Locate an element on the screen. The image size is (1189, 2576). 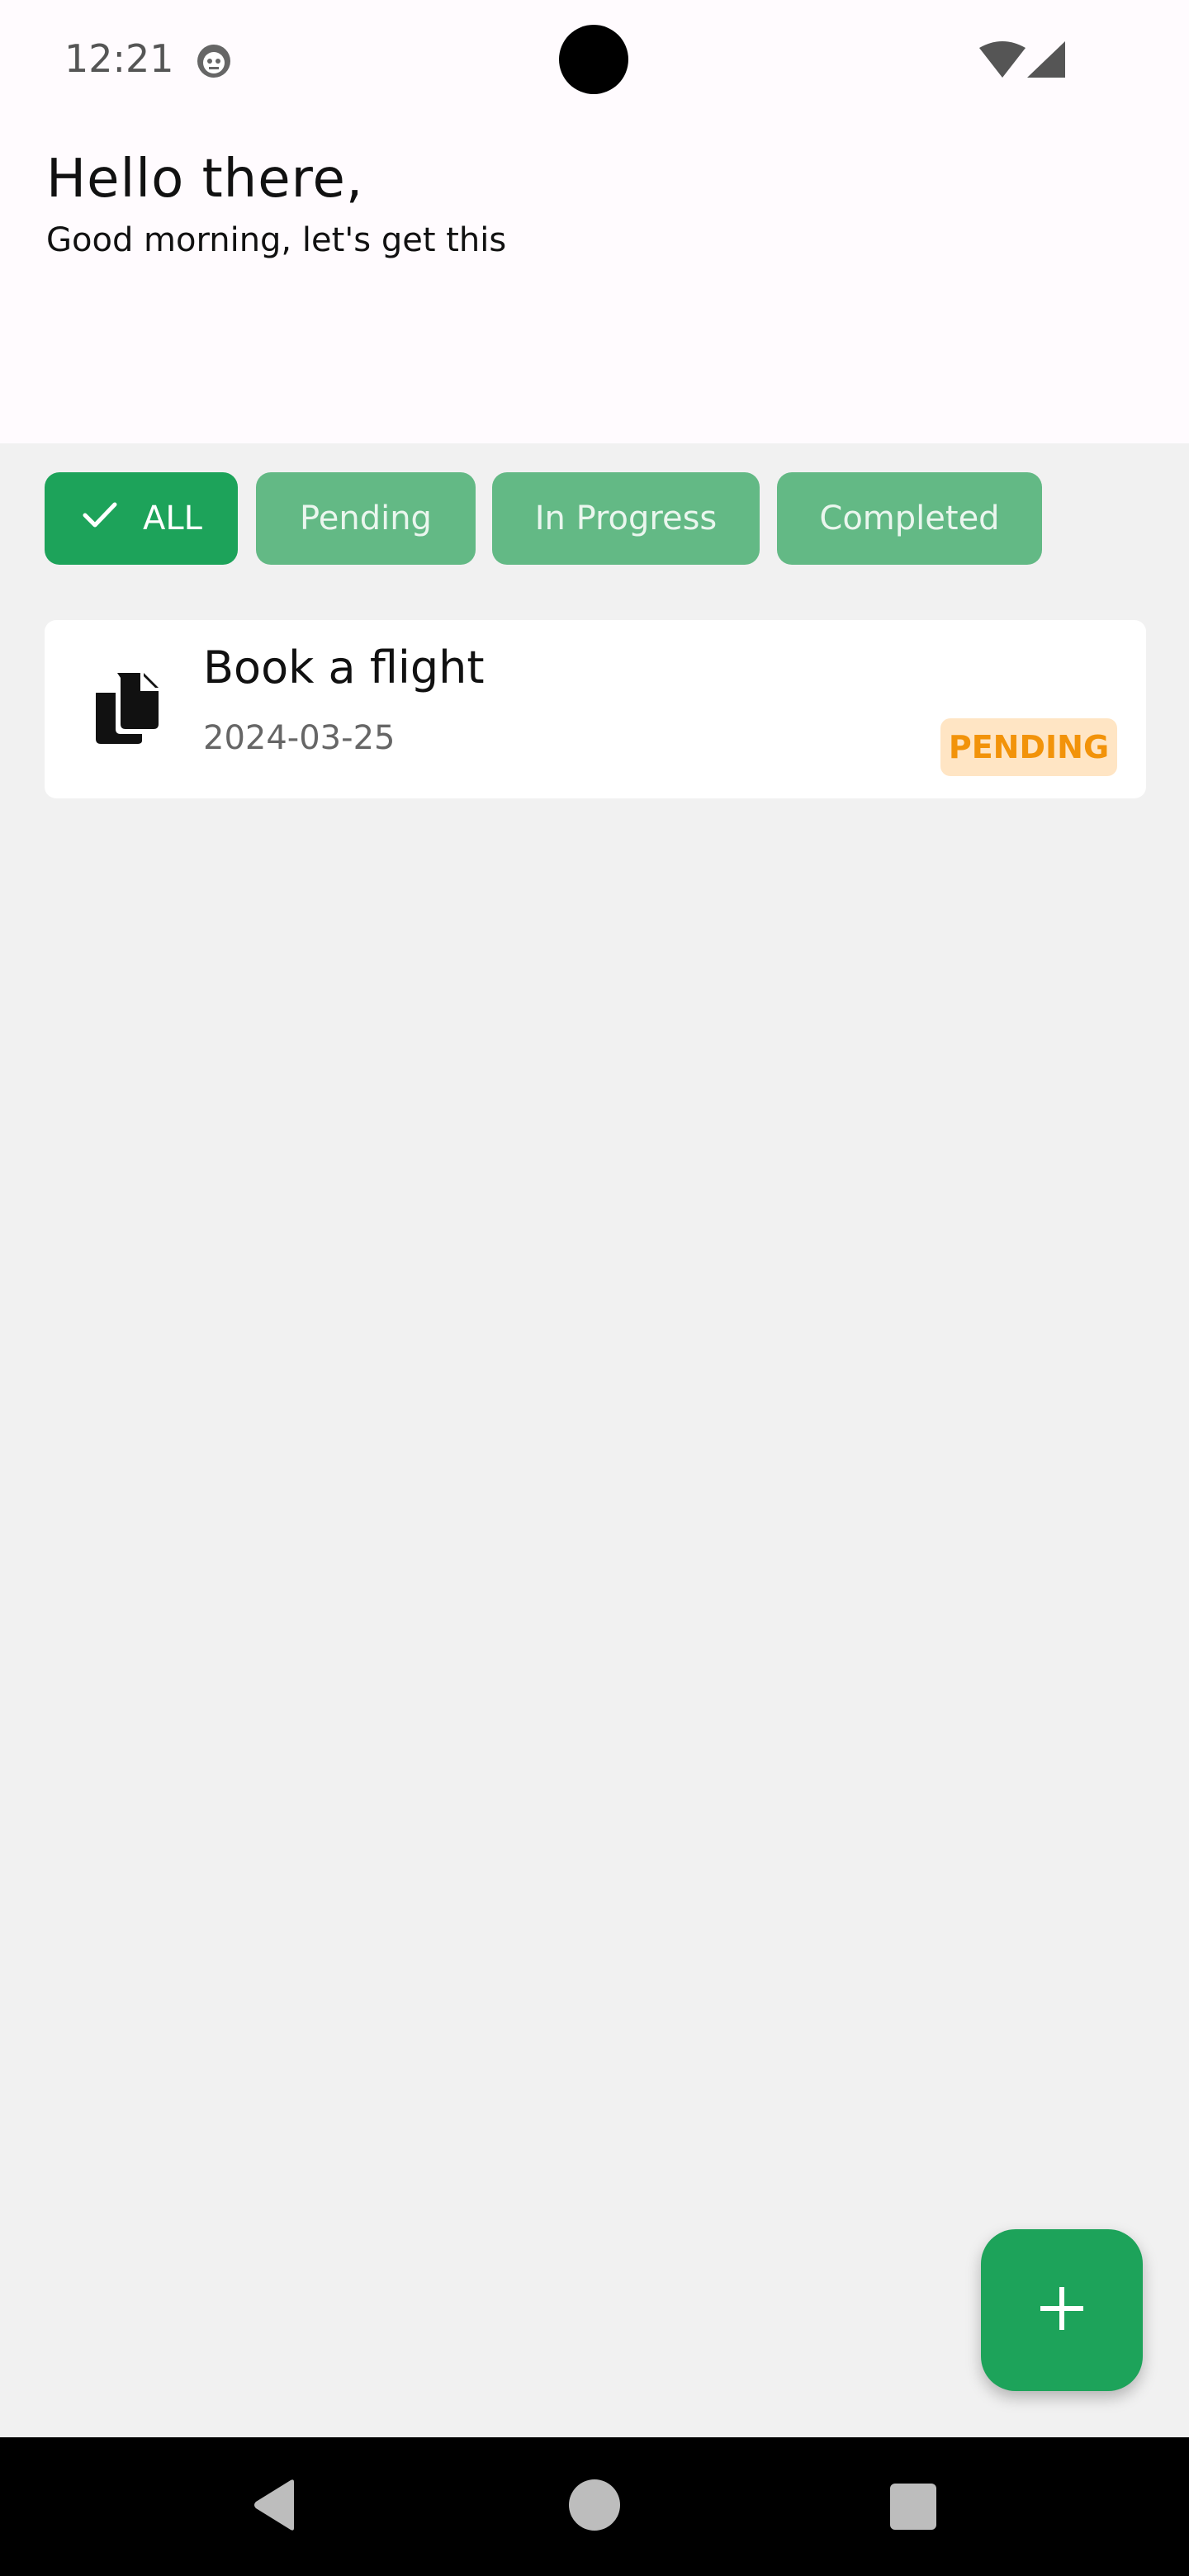
filter-chip-all: ALL is located at coordinates (141, 518).